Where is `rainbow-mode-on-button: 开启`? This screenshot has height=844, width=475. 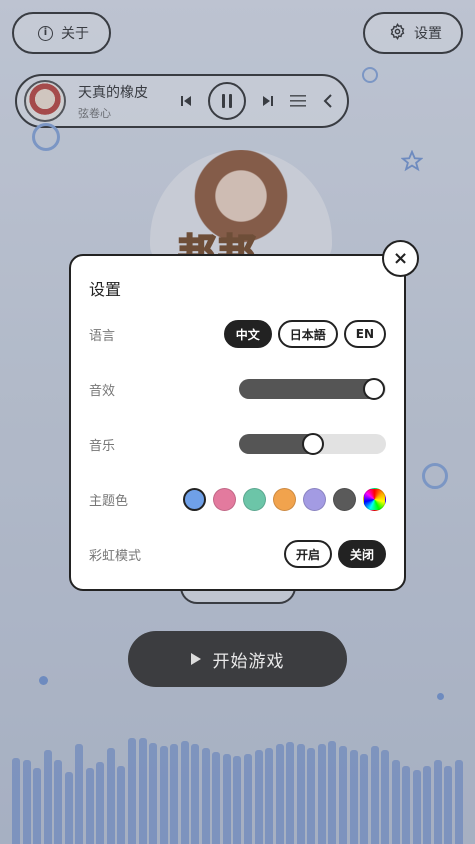 rainbow-mode-on-button: 开启 is located at coordinates (307, 554).